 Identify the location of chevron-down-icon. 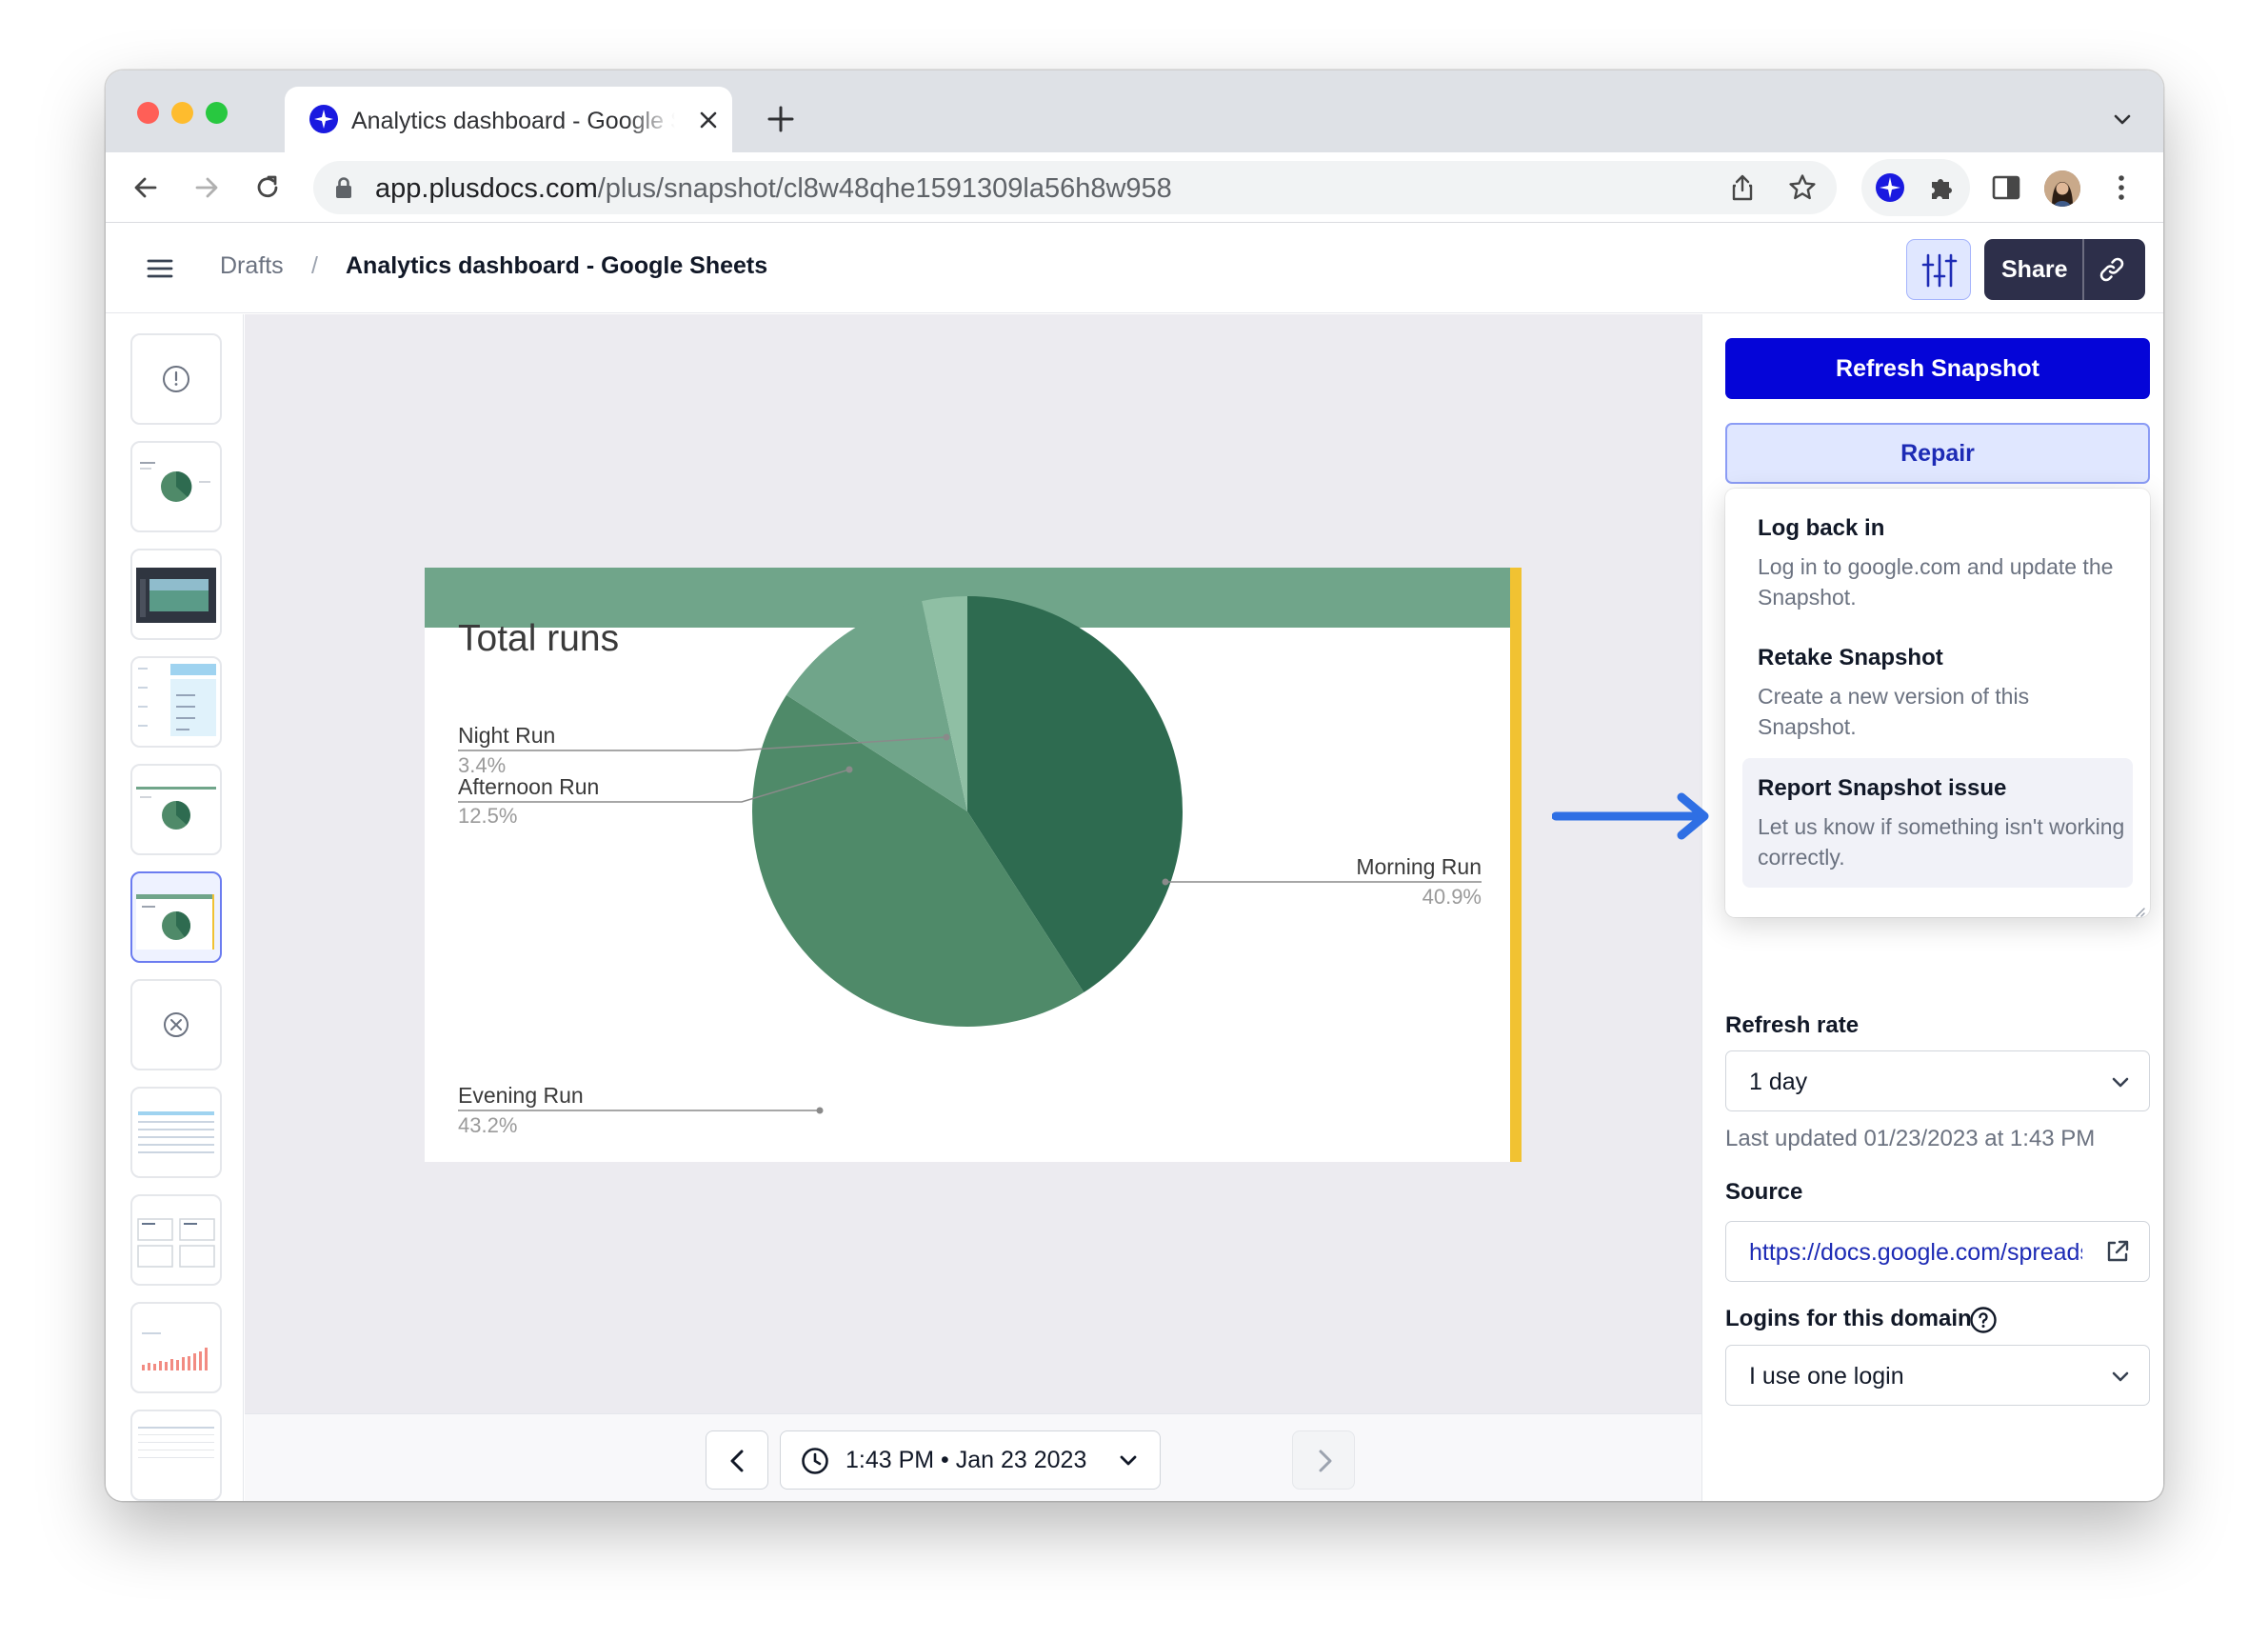
(2120, 1082).